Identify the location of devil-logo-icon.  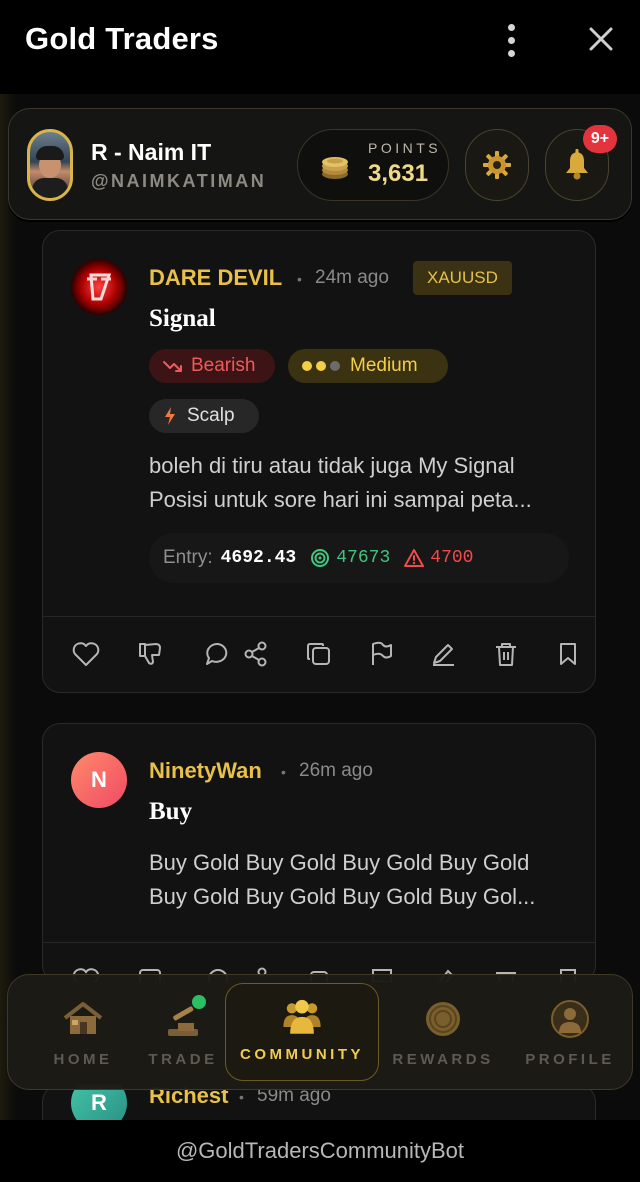
(99, 287).